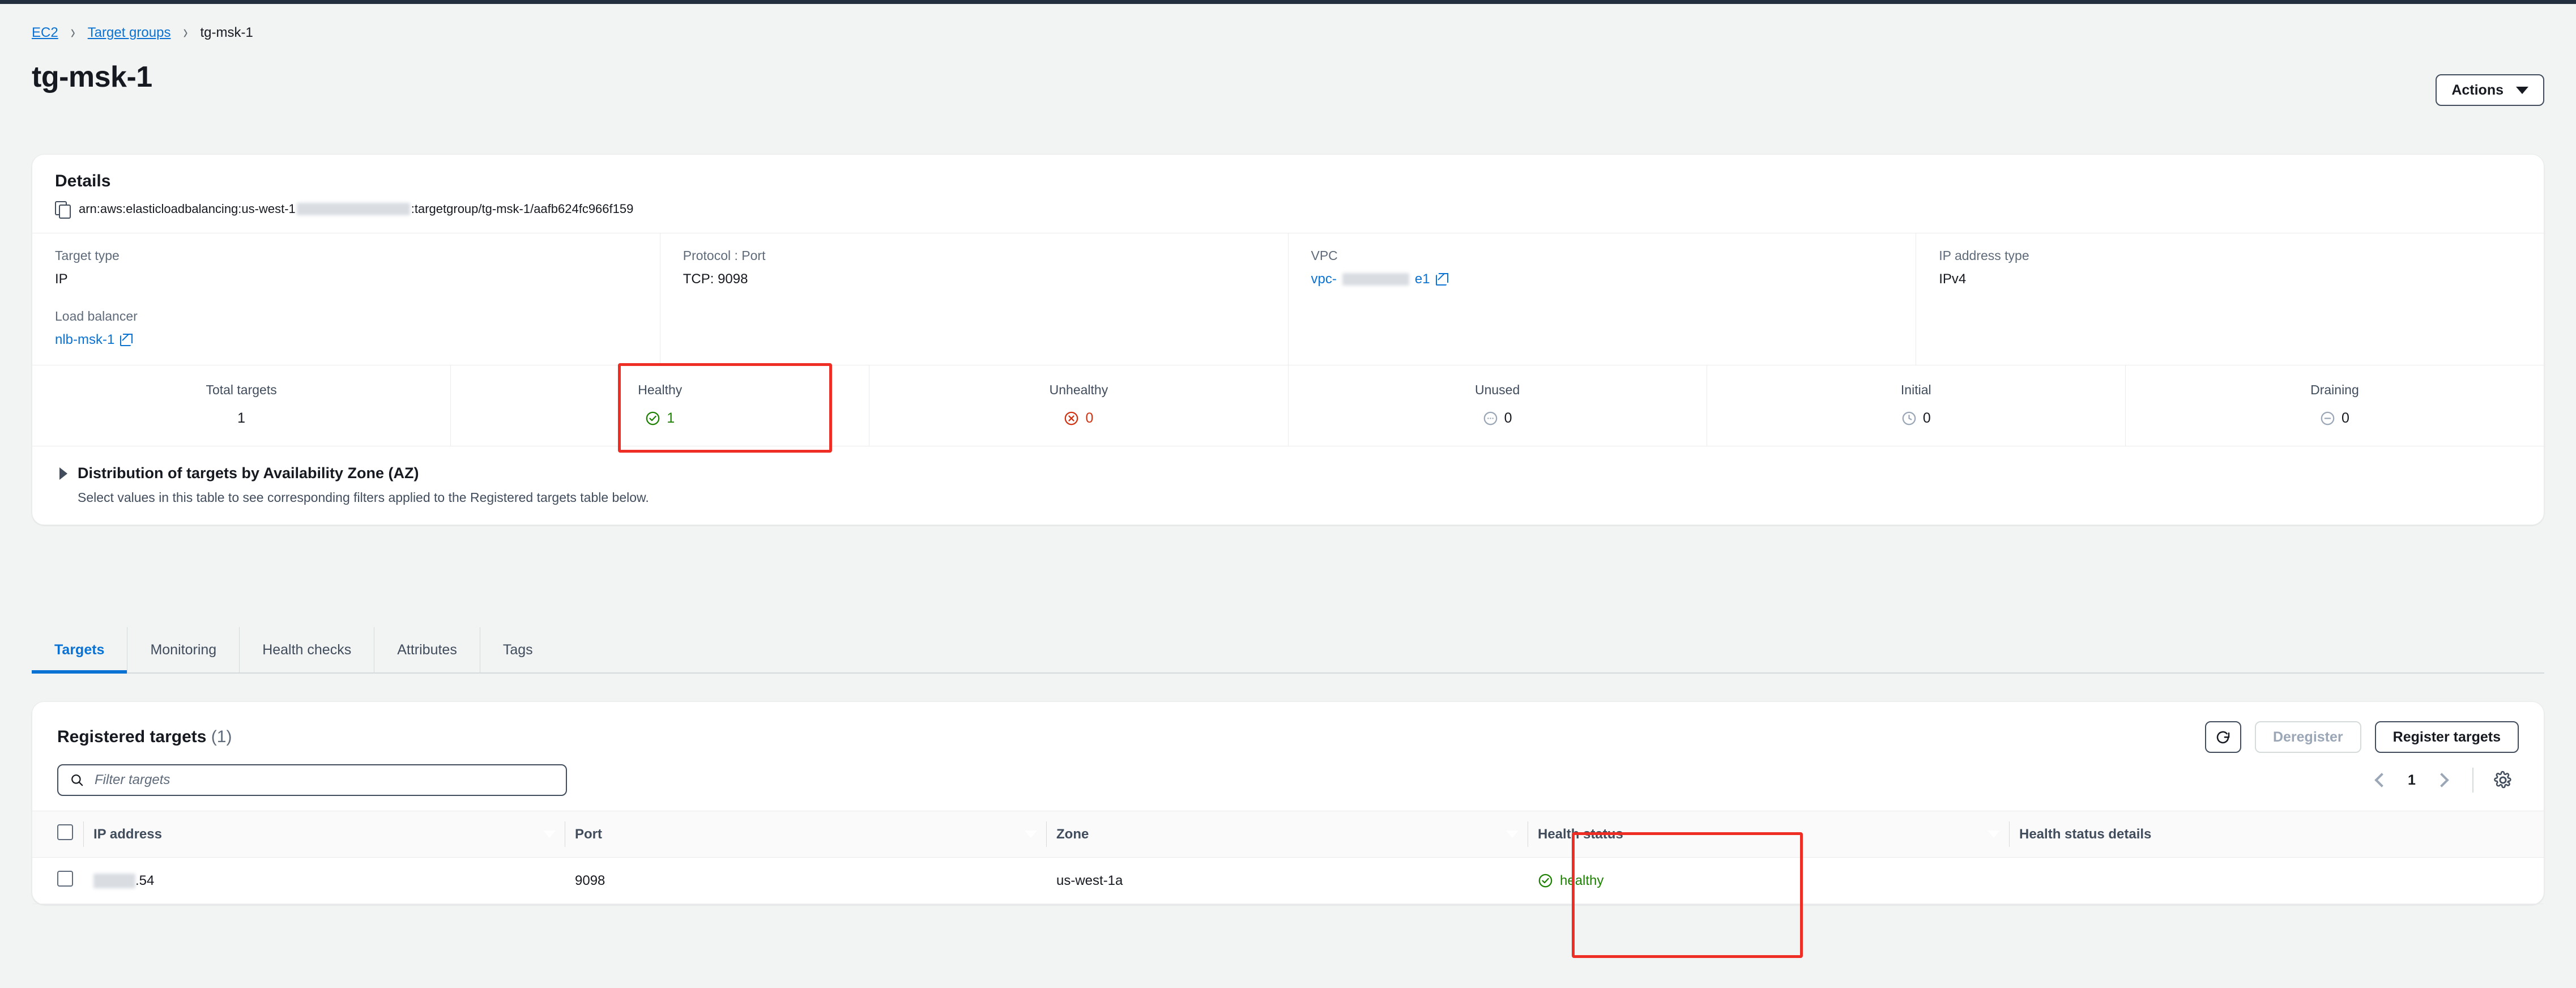 This screenshot has width=2576, height=988. What do you see at coordinates (2009, 834) in the screenshot?
I see `column-divider` at bounding box center [2009, 834].